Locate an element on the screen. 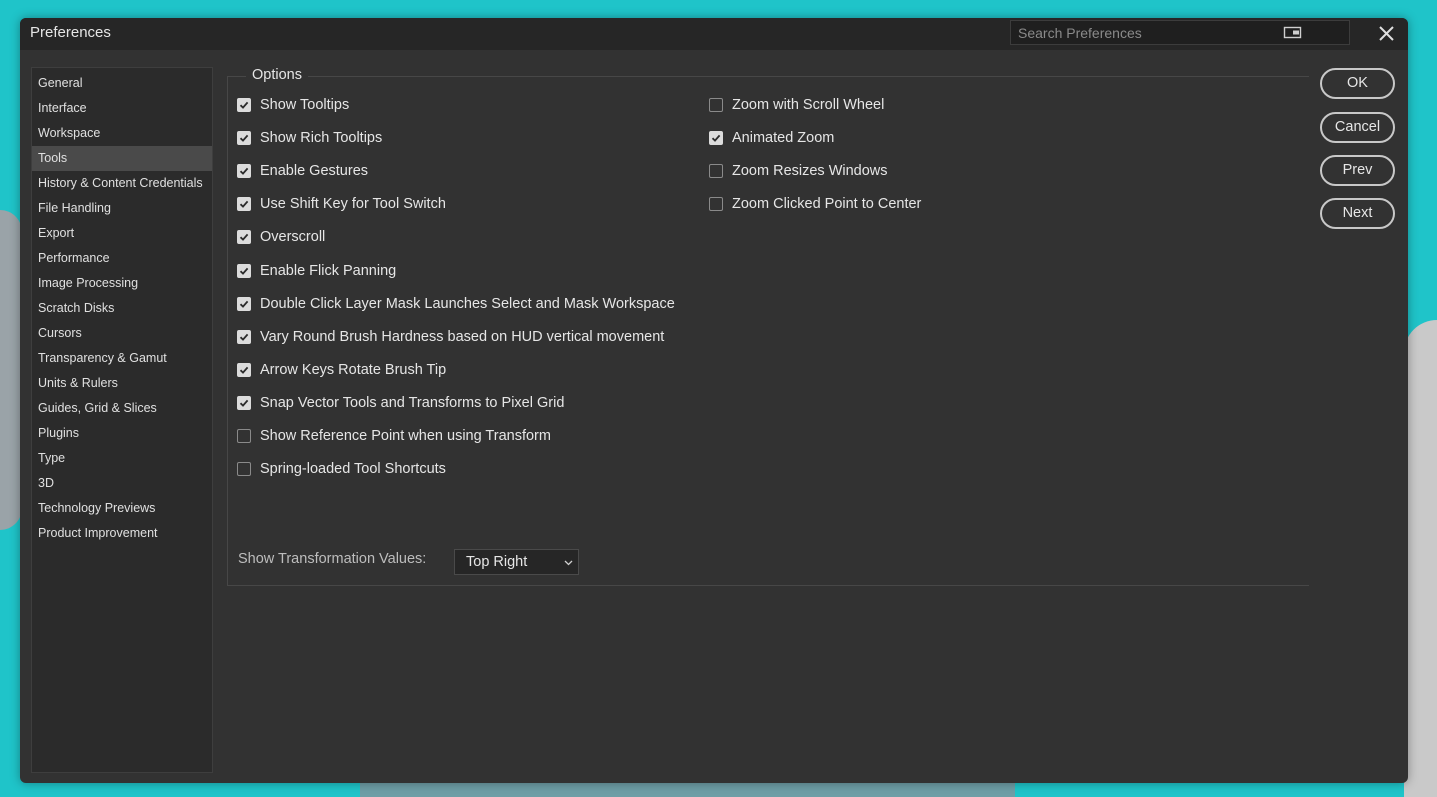 This screenshot has height=797, width=1437. select-value: Top Right is located at coordinates (497, 562).